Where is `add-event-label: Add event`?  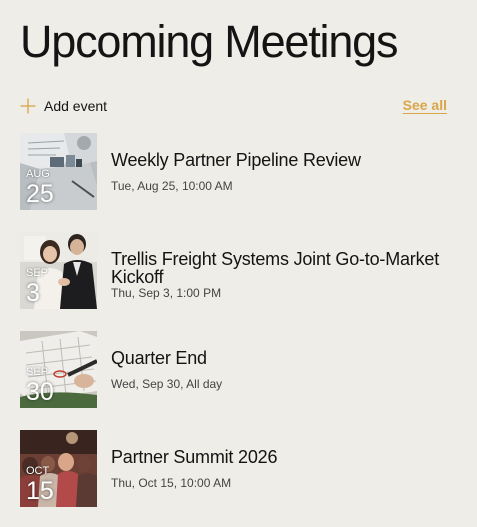
add-event-label: Add event is located at coordinates (76, 106).